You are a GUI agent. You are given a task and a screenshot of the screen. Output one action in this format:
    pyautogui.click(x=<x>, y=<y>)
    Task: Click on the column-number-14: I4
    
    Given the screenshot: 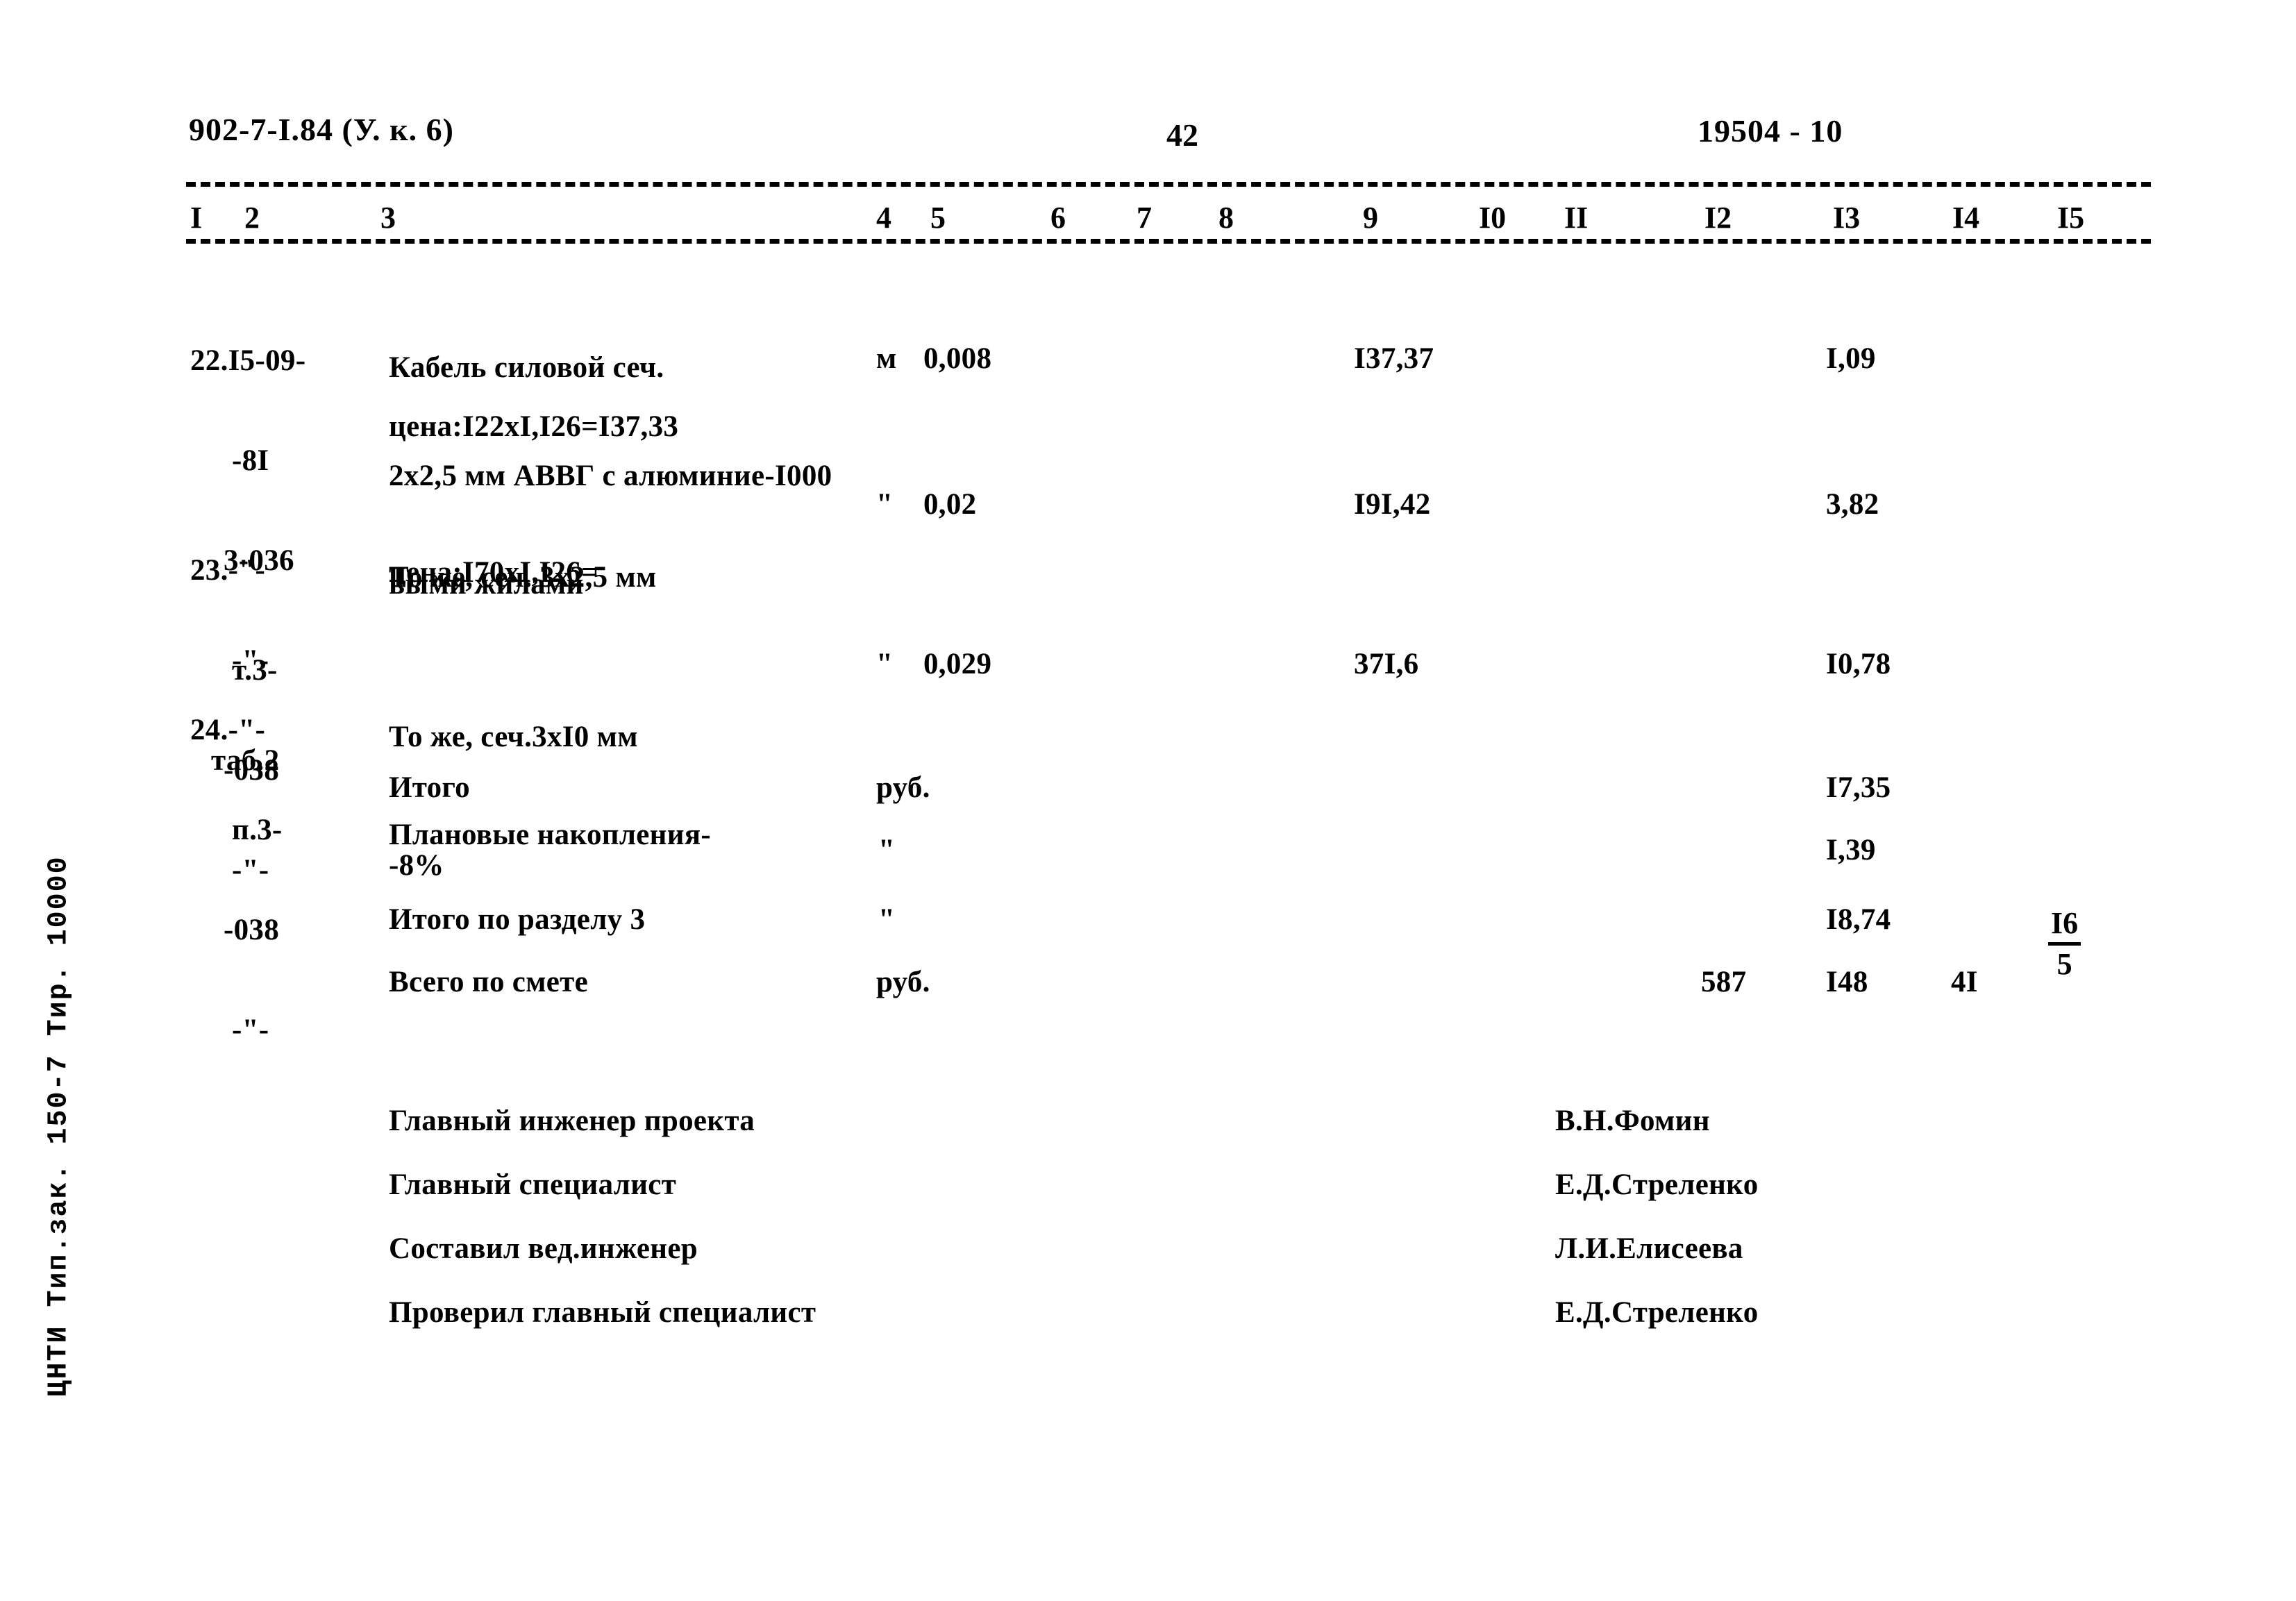 What is the action you would take?
    pyautogui.click(x=1966, y=218)
    